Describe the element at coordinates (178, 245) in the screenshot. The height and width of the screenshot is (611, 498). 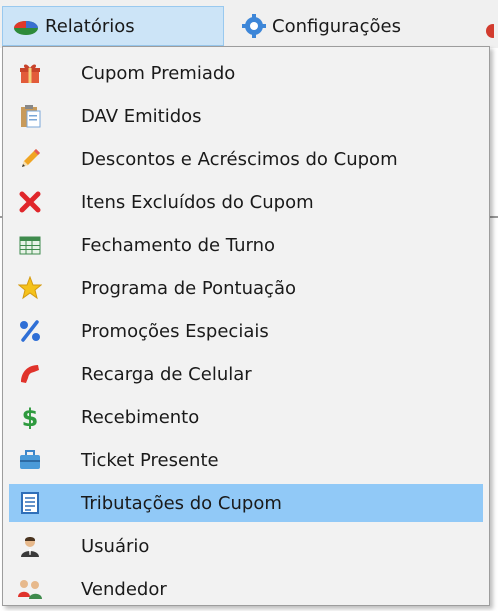
I see `menu-item-label: Fechamento de Turno` at that location.